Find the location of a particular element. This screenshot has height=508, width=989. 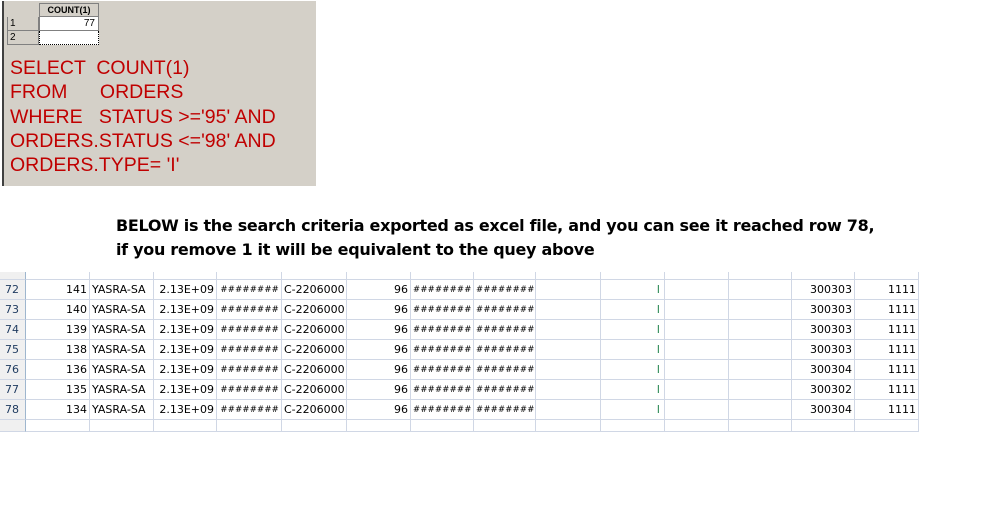

grid-row-number: 2 is located at coordinates (23, 38).